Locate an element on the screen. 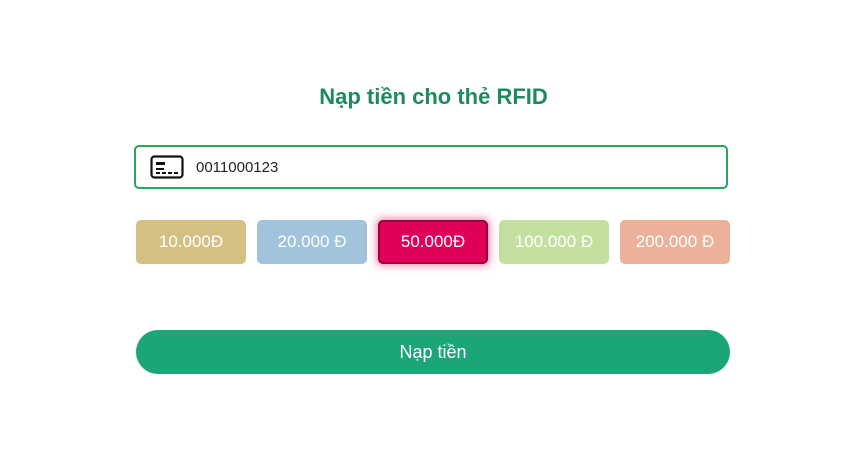  amount-button-10000: 10.000Đ is located at coordinates (191, 242).